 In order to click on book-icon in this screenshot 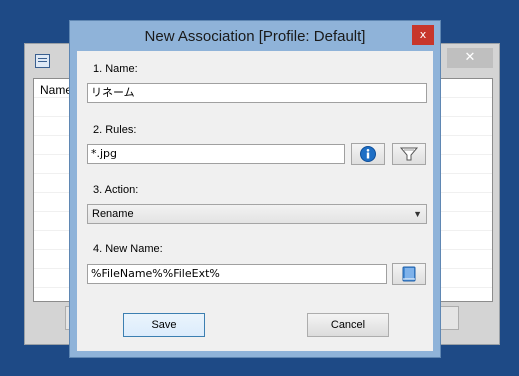, I will do `click(409, 274)`.